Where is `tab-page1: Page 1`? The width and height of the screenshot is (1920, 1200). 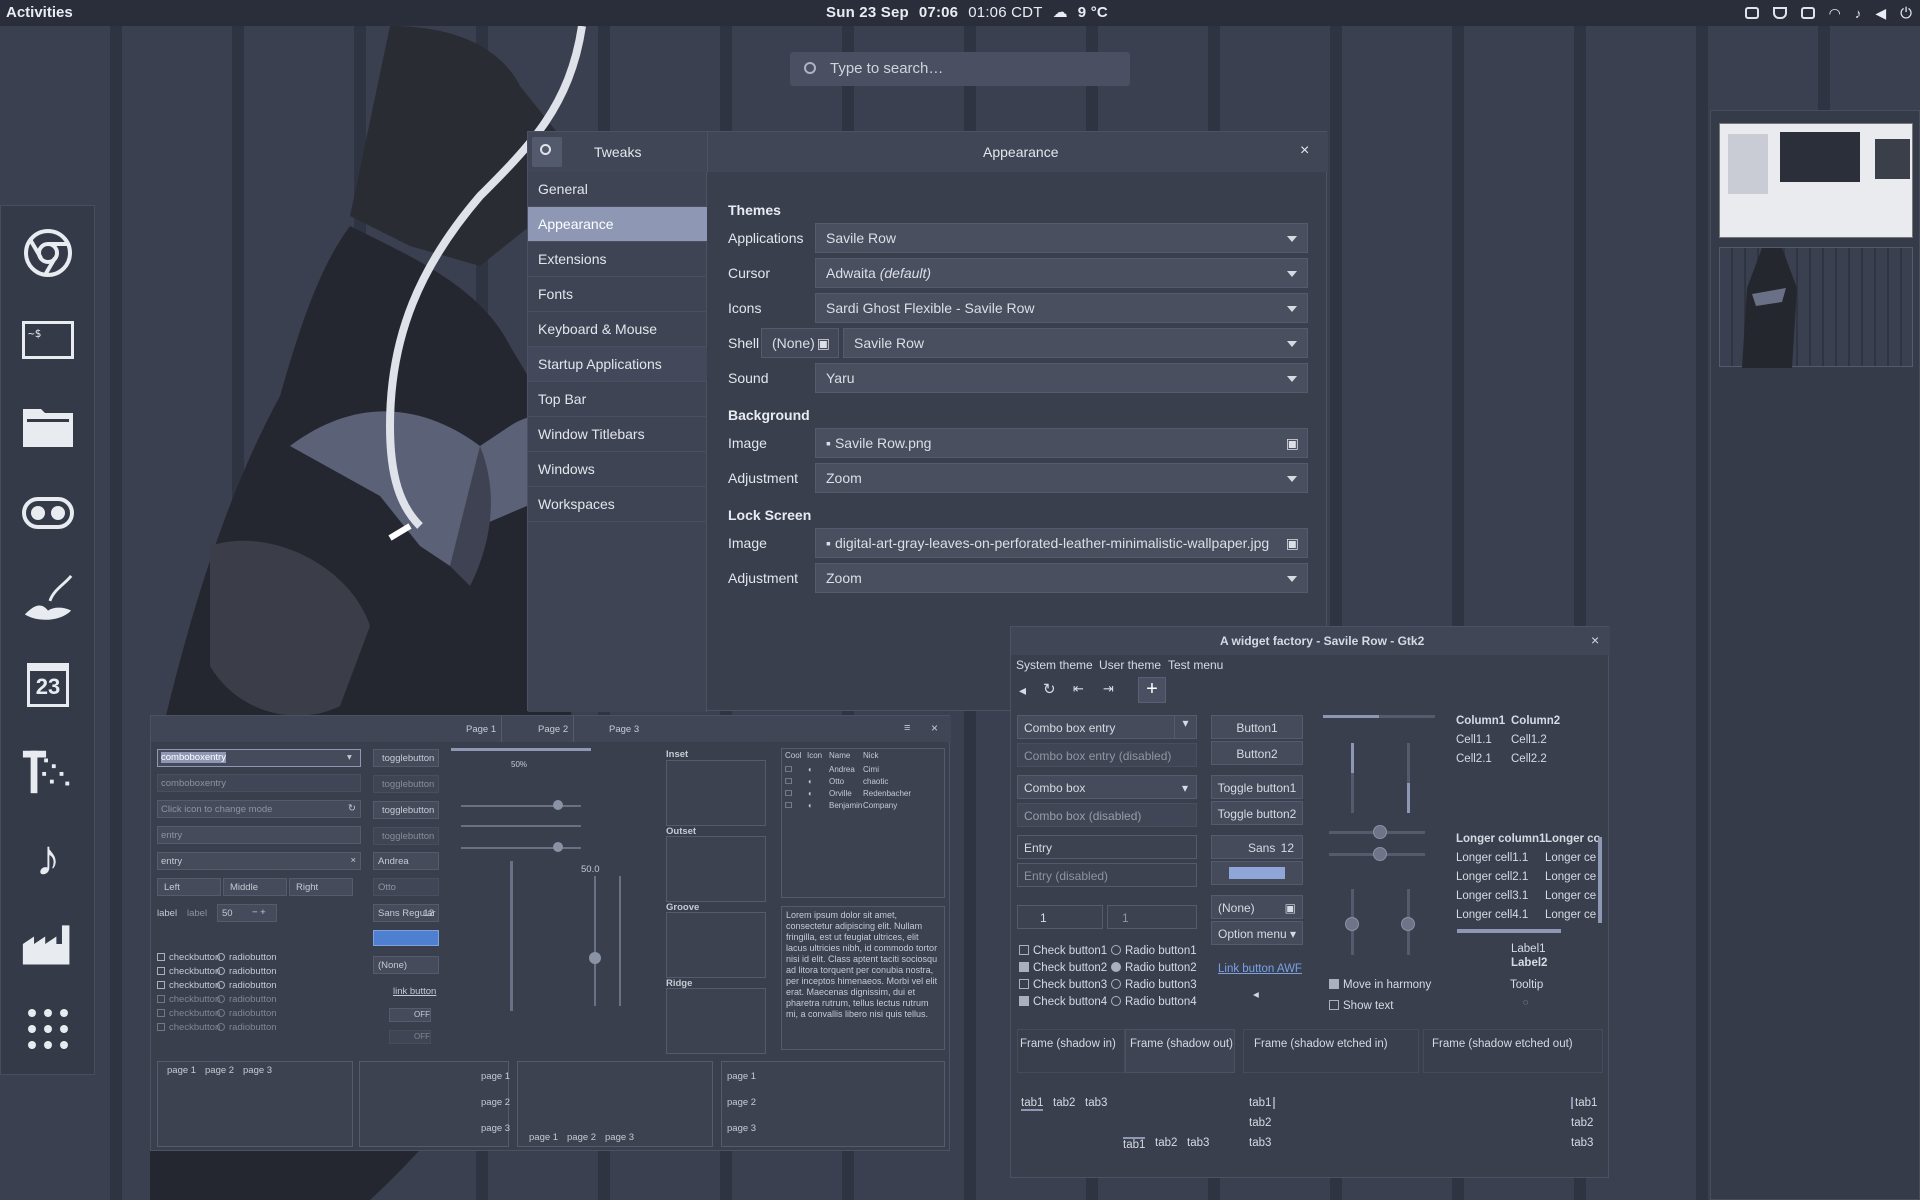 tab-page1: Page 1 is located at coordinates (481, 729).